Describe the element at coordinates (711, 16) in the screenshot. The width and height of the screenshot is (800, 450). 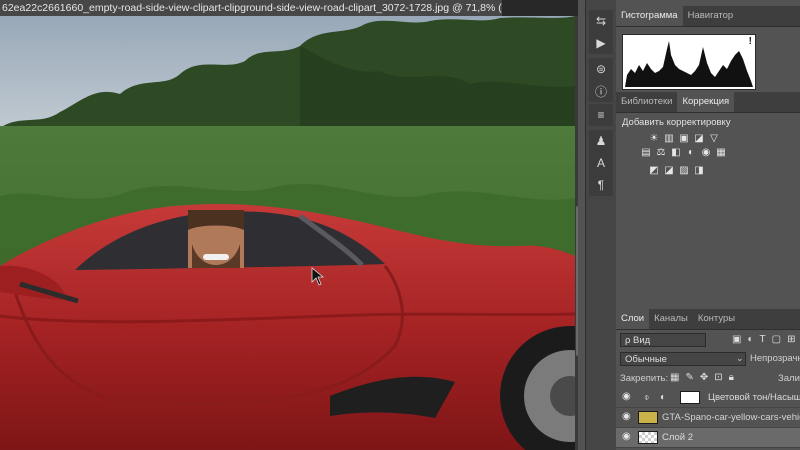
I see `tab-navigator: Навигатор` at that location.